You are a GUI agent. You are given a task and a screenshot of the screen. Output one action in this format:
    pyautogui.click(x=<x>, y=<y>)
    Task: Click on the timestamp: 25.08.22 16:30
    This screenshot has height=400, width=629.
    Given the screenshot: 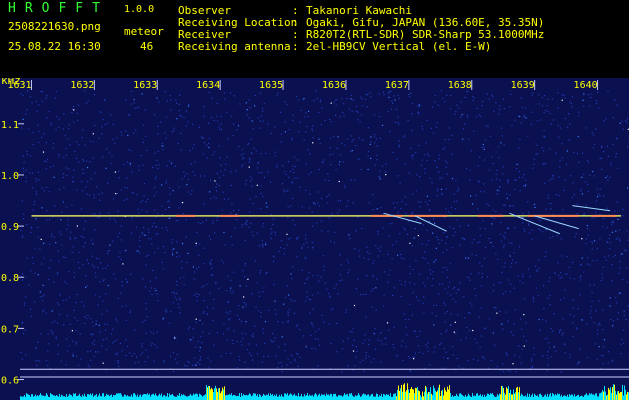 What is the action you would take?
    pyautogui.click(x=54, y=46)
    